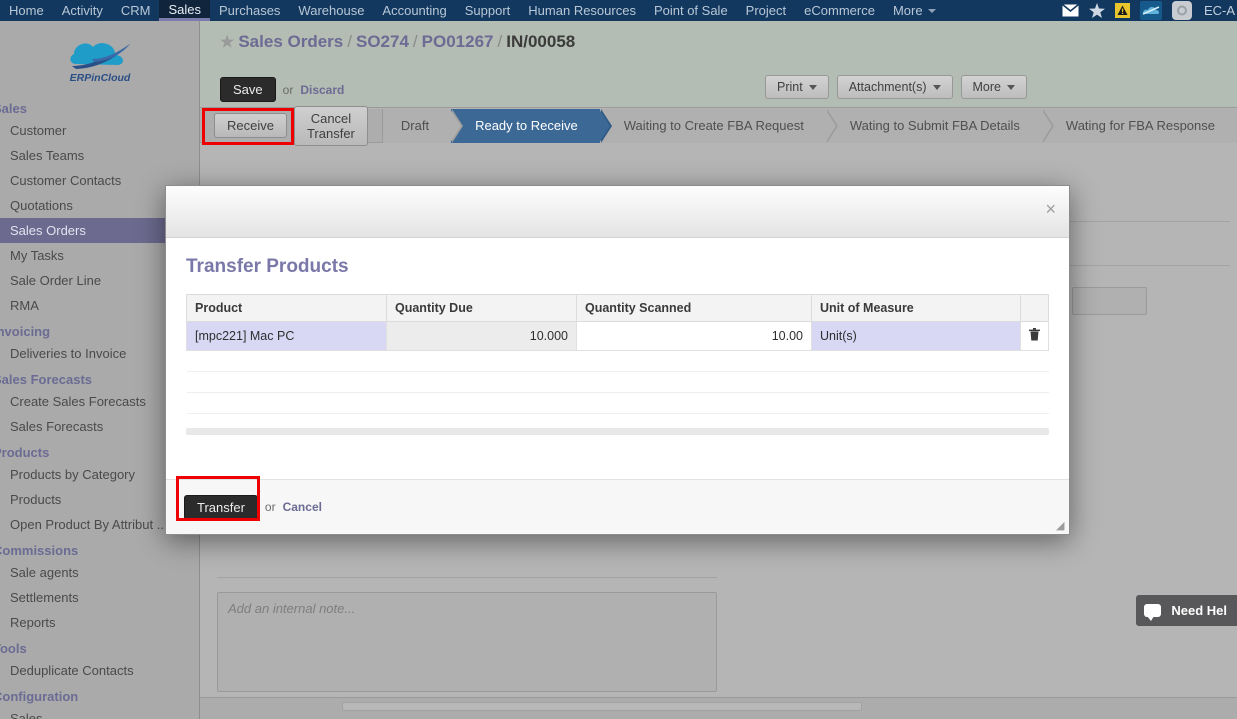  Describe the element at coordinates (694, 336) in the screenshot. I see `cell-quantity-scanned: 10.00` at that location.